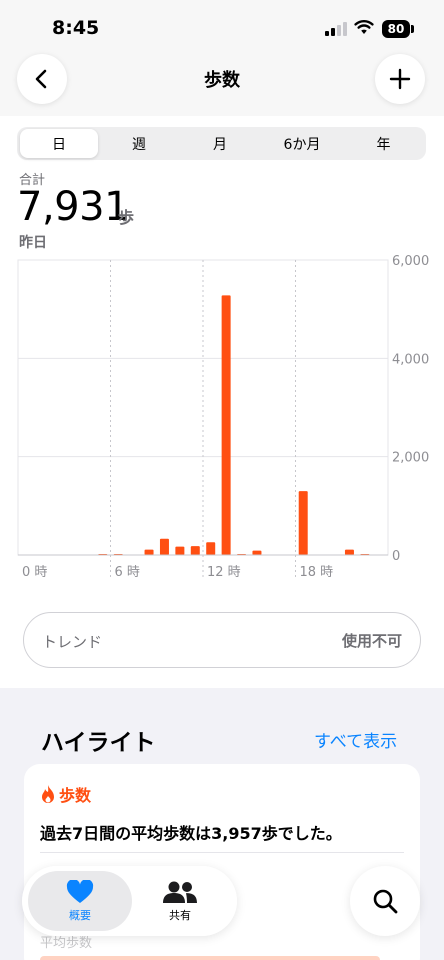 This screenshot has height=960, width=444. Describe the element at coordinates (80, 915) in the screenshot. I see `tab-summary-label: 概要` at that location.